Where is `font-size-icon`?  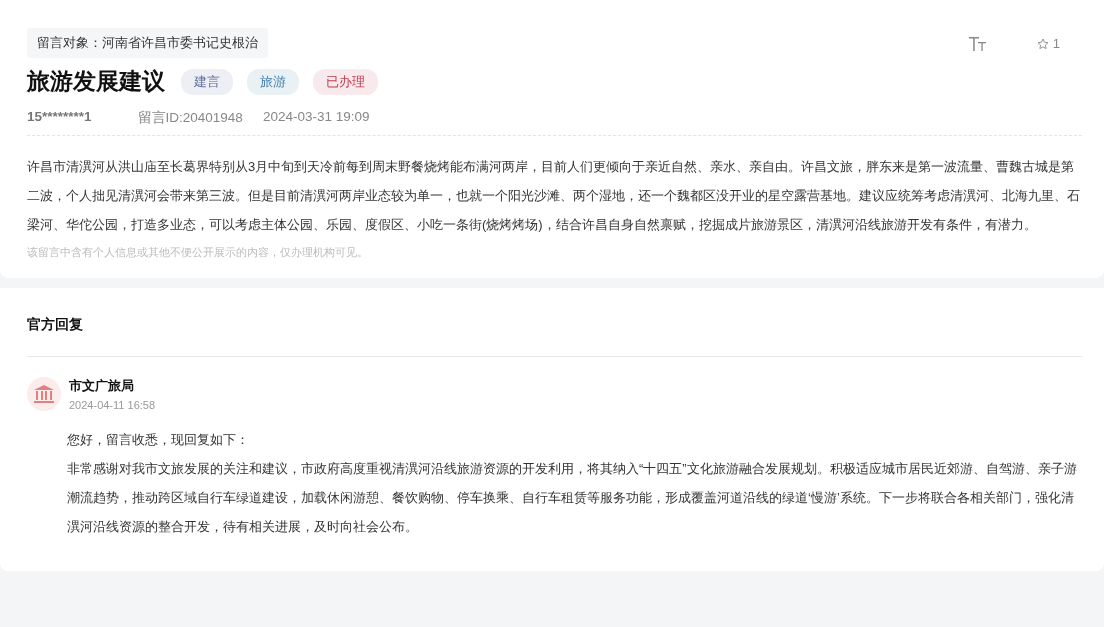 font-size-icon is located at coordinates (977, 43).